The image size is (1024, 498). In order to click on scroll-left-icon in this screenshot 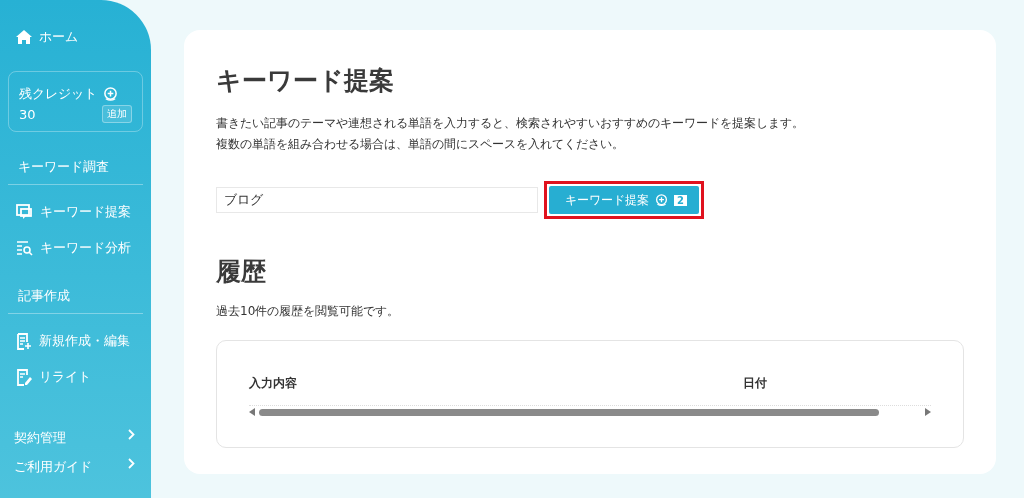, I will do `click(252, 412)`.